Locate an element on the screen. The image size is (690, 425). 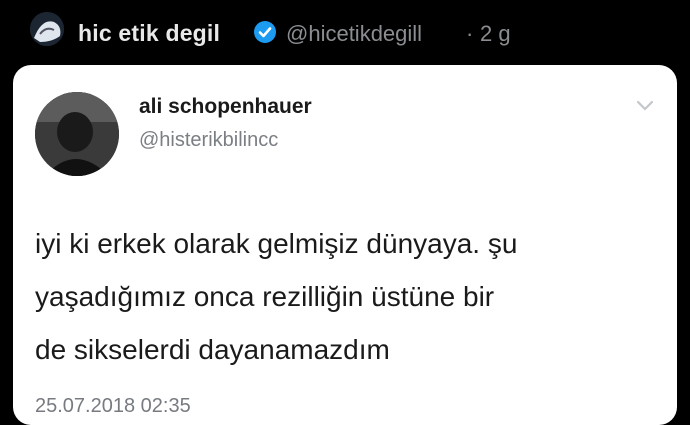
quoted-author-handle: @histerikbilincc is located at coordinates (208, 140).